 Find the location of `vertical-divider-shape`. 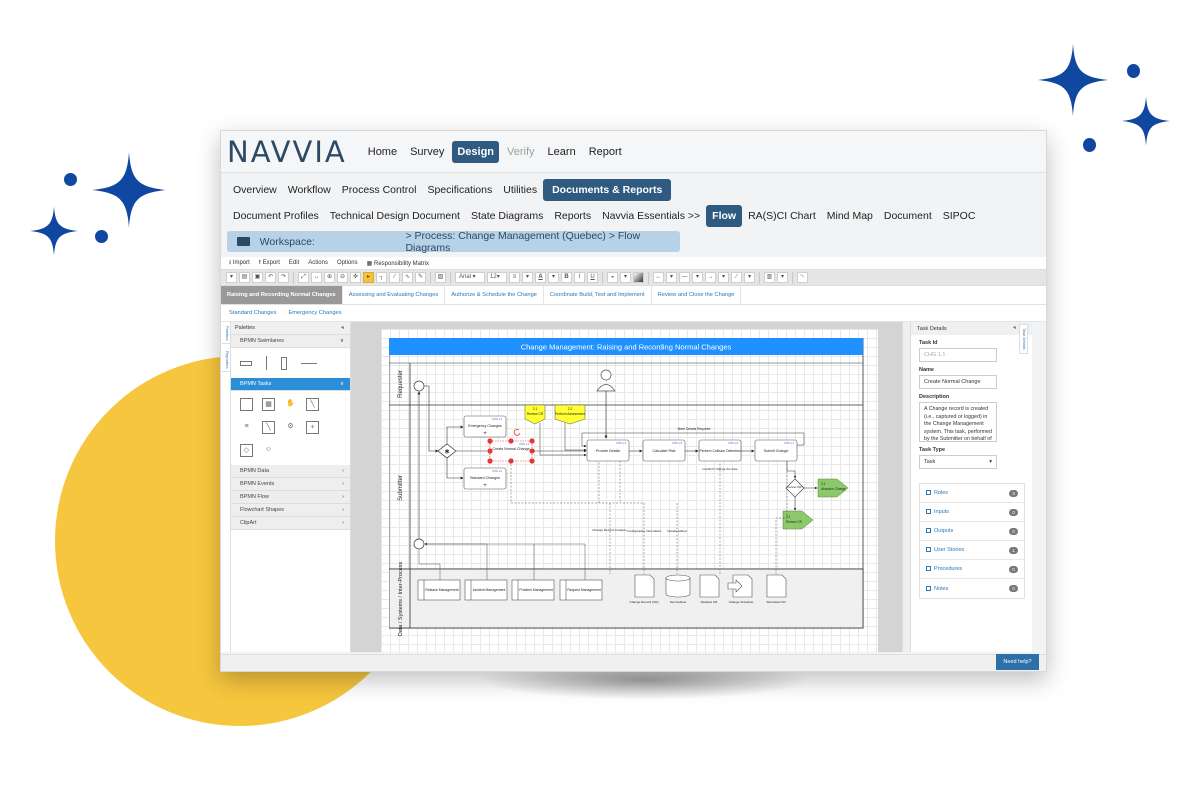

vertical-divider-shape is located at coordinates (266, 363).